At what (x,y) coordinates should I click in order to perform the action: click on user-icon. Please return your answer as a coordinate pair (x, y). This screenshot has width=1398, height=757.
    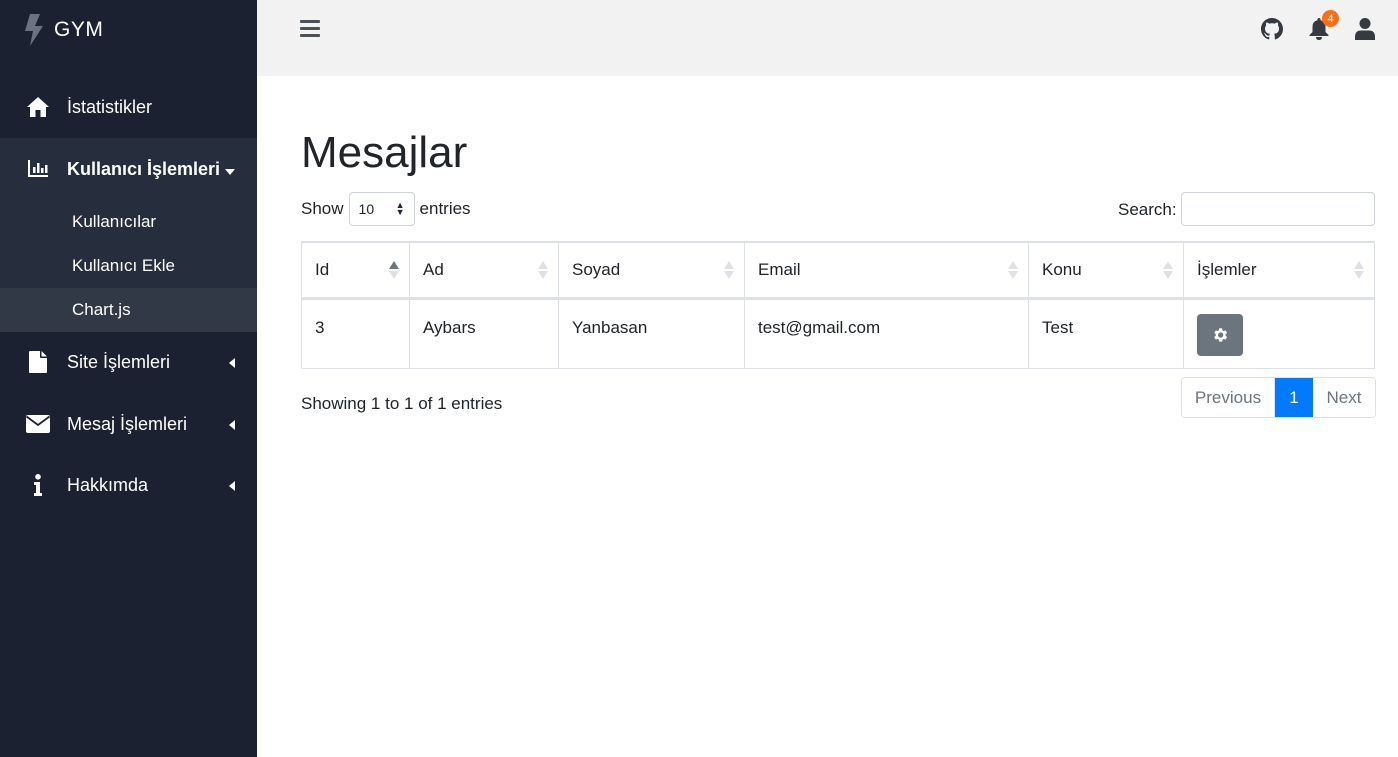
    Looking at the image, I should click on (1365, 29).